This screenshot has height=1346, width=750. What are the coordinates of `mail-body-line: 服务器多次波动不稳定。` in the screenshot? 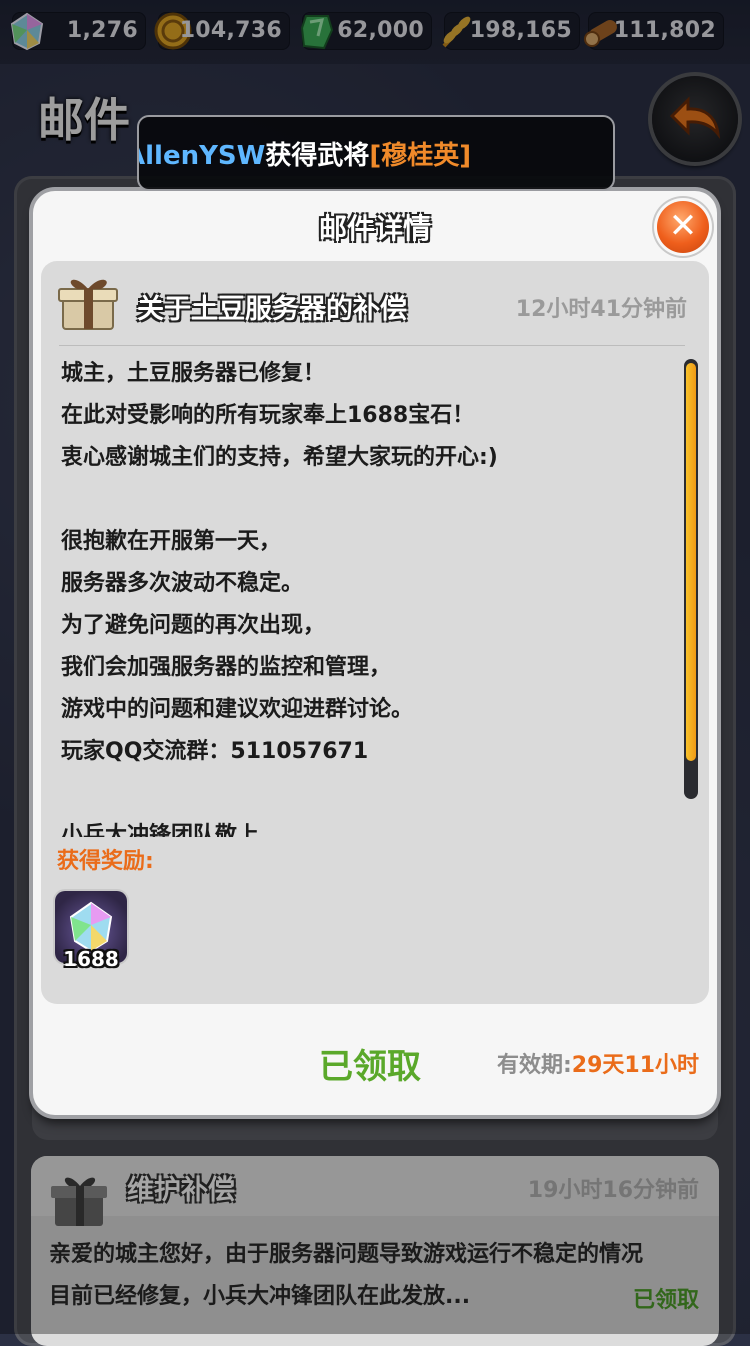 It's located at (182, 583).